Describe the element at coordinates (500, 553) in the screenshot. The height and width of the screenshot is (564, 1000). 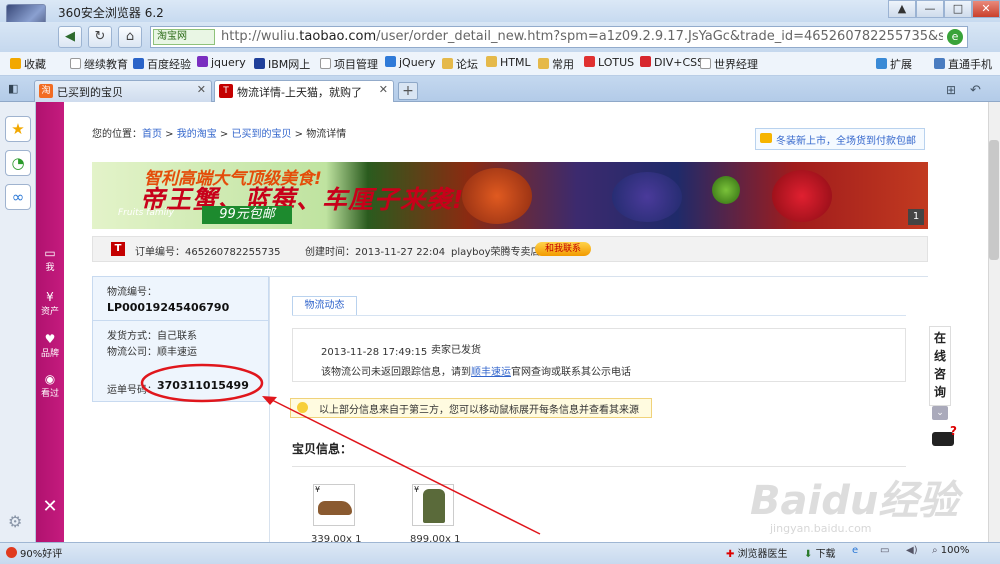
I see `status-bar` at that location.